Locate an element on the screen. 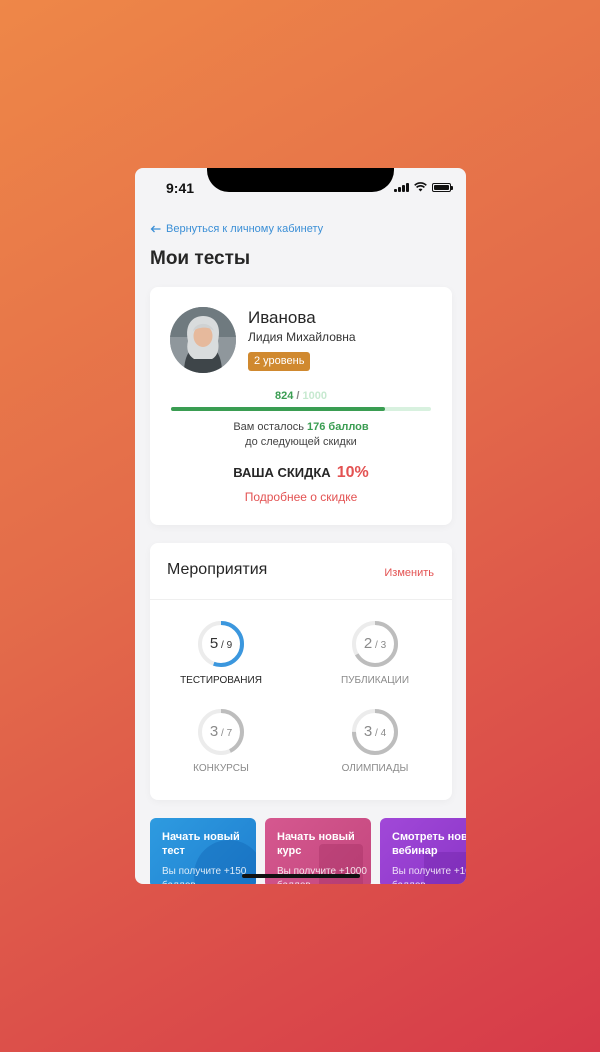 The image size is (600, 1052). stat-tests: 5 / 9 ТЕСТИРОВАНИЯ is located at coordinates (221, 652).